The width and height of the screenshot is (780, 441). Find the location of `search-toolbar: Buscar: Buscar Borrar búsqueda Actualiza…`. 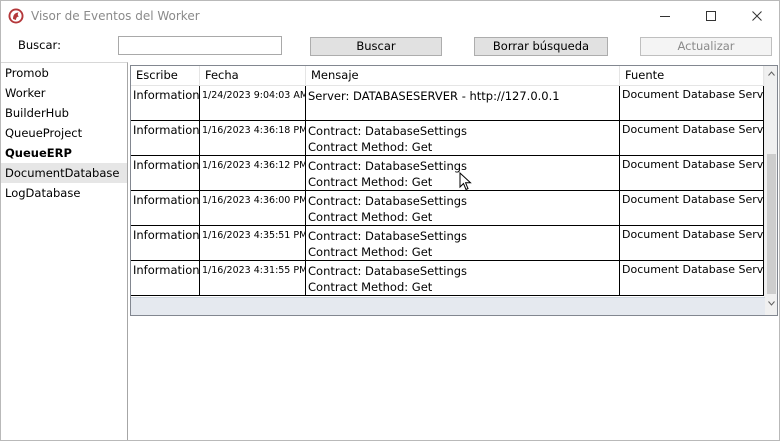

search-toolbar: Buscar: Buscar Borrar búsqueda Actualiza… is located at coordinates (390, 46).